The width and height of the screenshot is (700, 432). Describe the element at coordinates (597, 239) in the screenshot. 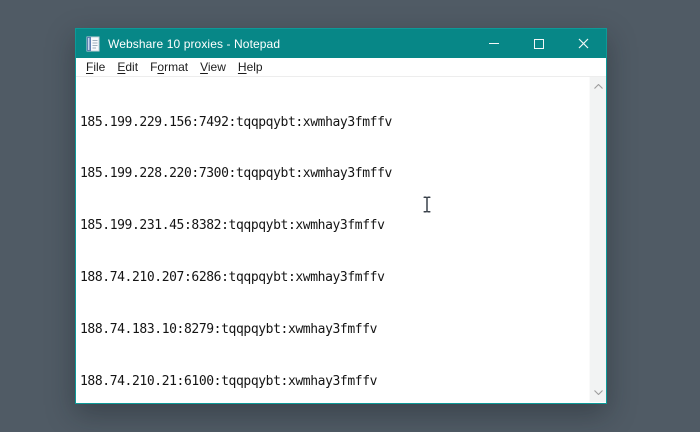

I see `vertical-scrollbar` at that location.